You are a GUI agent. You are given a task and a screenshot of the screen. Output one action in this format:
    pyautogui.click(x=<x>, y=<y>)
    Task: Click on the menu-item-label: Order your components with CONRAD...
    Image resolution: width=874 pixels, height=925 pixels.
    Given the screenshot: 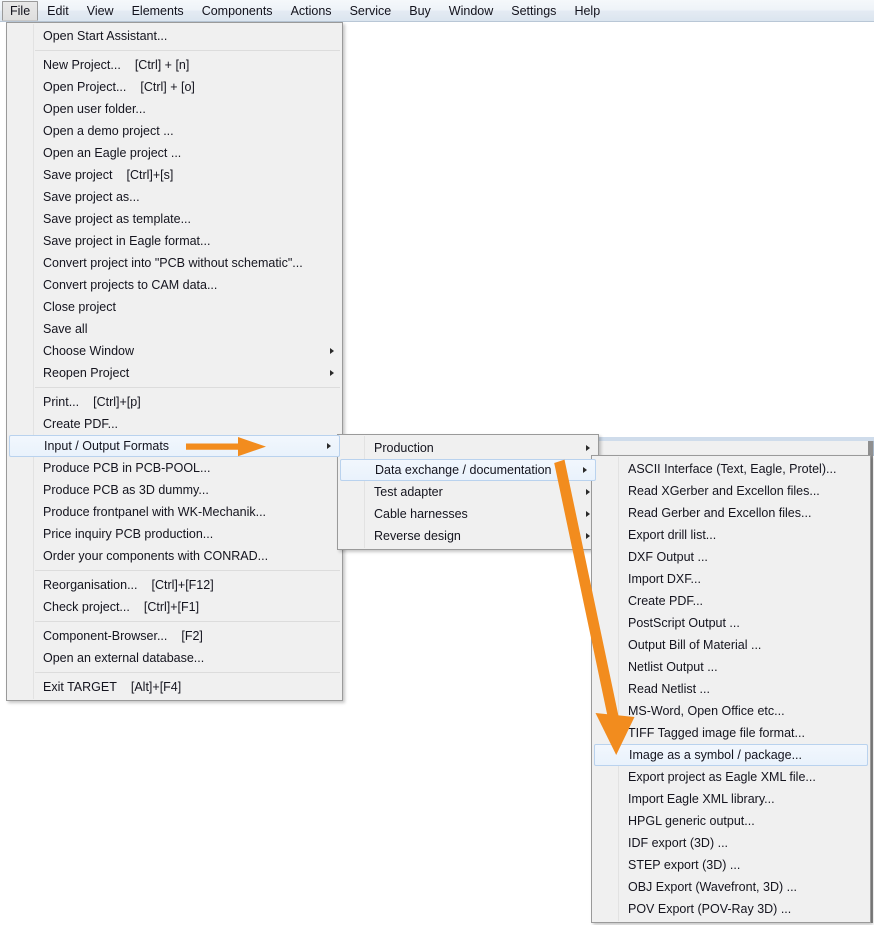 What is the action you would take?
    pyautogui.click(x=156, y=556)
    